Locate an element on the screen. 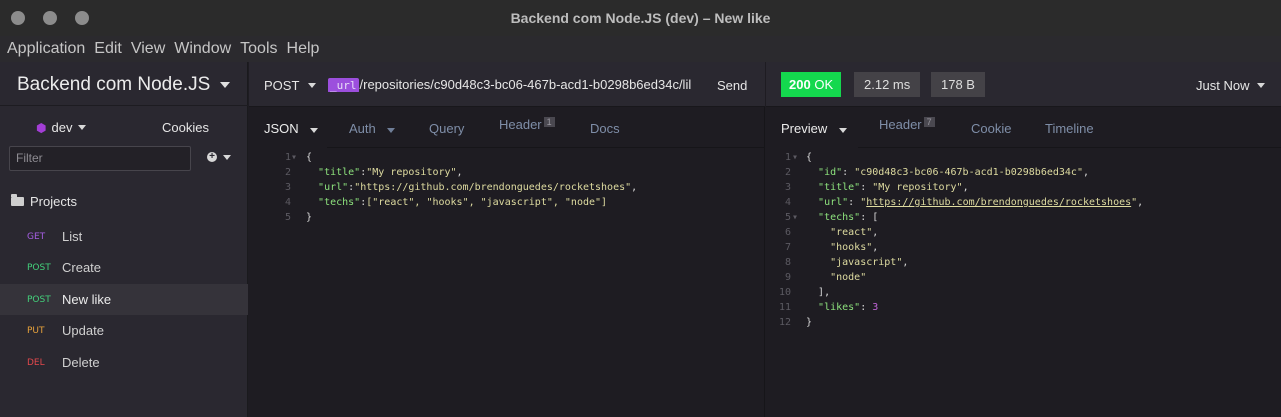  menu-edit: Edit is located at coordinates (108, 49).